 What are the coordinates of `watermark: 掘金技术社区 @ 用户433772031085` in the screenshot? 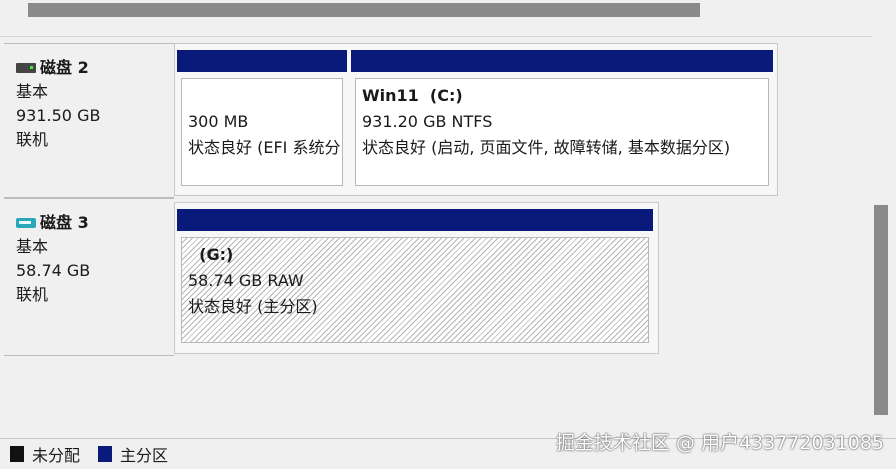 It's located at (719, 443).